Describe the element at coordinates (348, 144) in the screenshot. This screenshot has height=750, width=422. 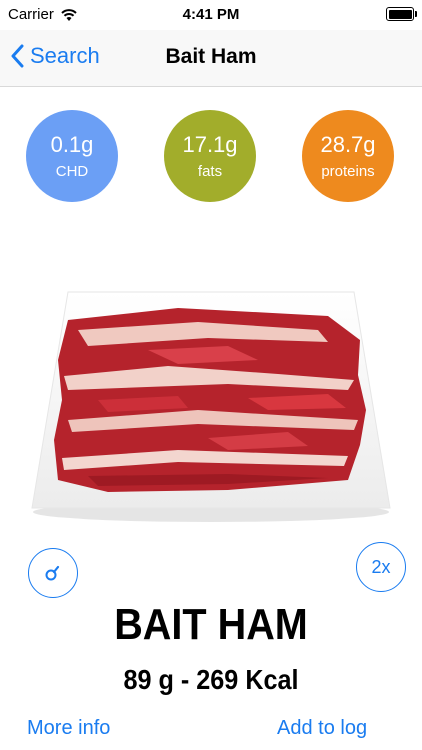
I see `proteins-value: 28.7g` at that location.